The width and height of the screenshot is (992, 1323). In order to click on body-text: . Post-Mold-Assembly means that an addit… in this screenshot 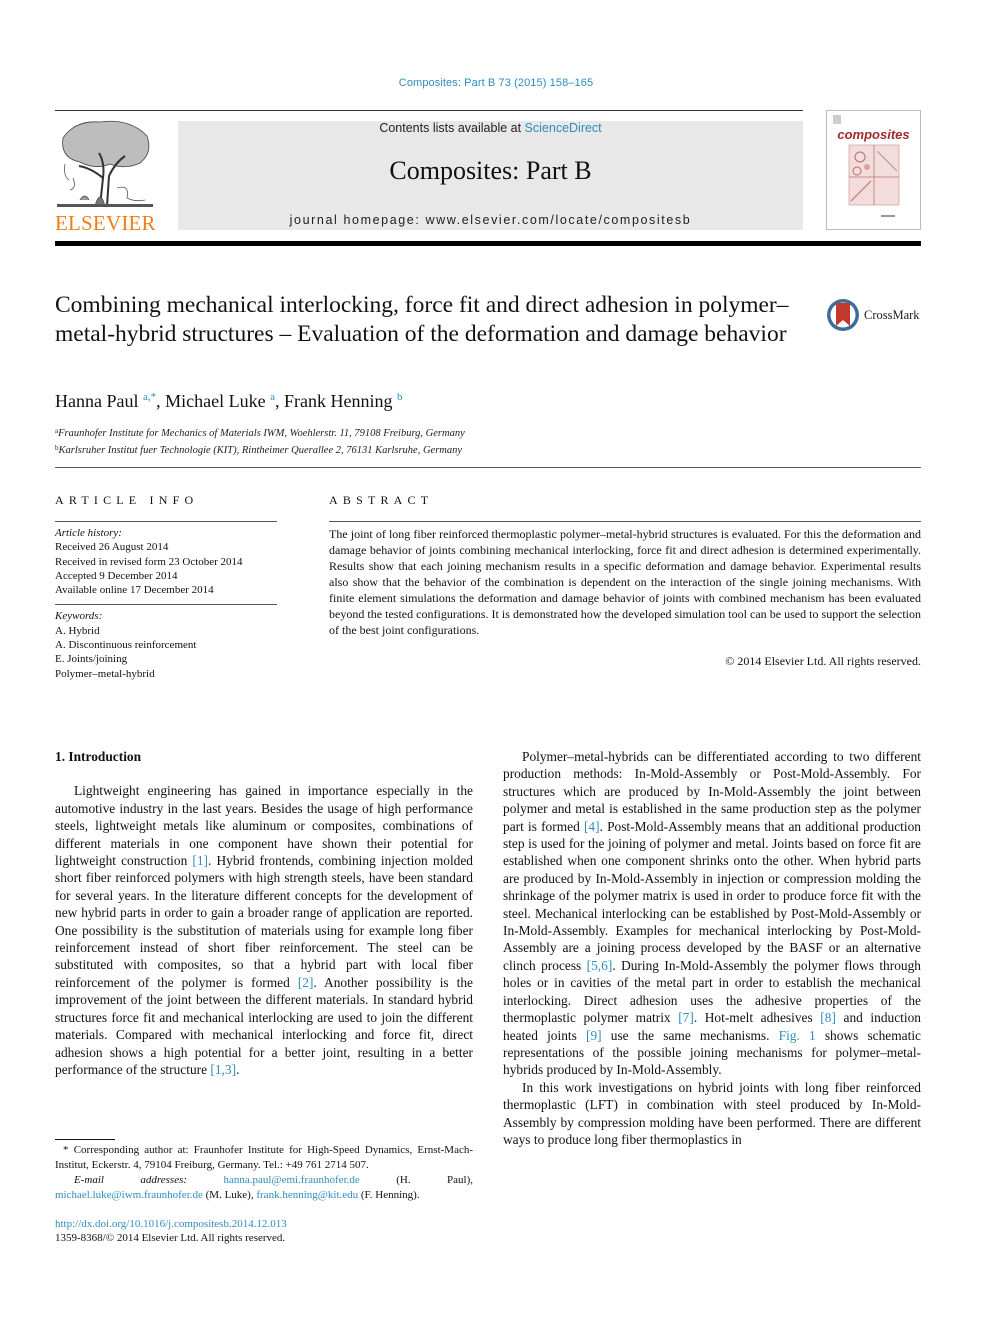, I will do `click(712, 895)`.